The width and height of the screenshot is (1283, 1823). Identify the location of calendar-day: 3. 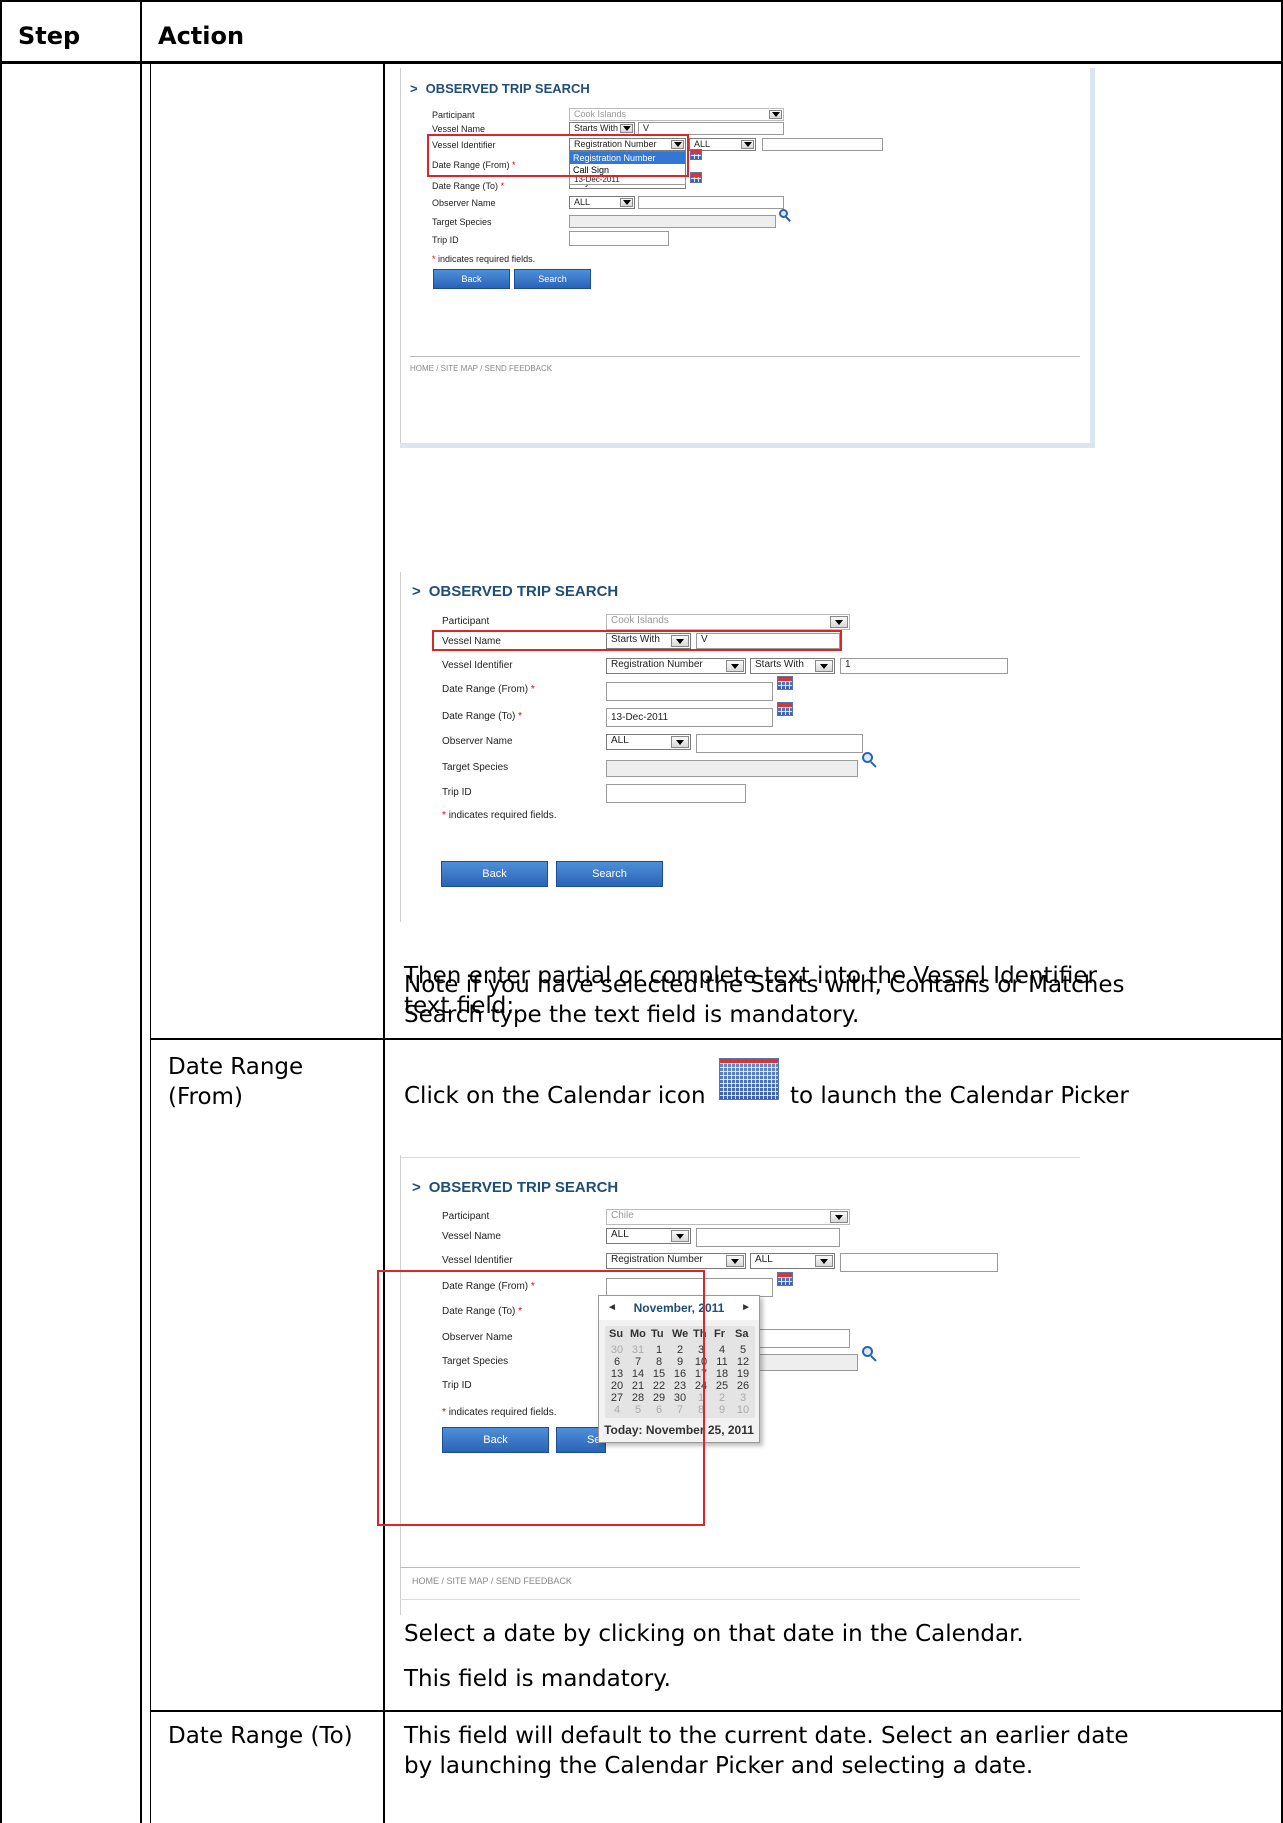
(743, 1398).